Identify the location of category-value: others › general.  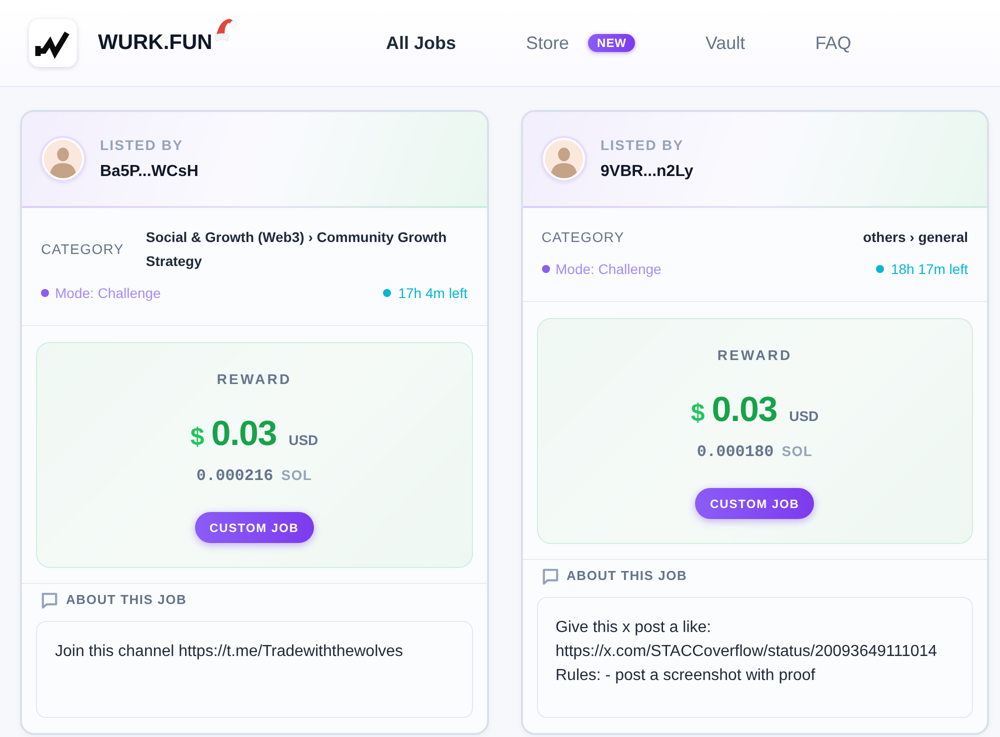
(915, 237).